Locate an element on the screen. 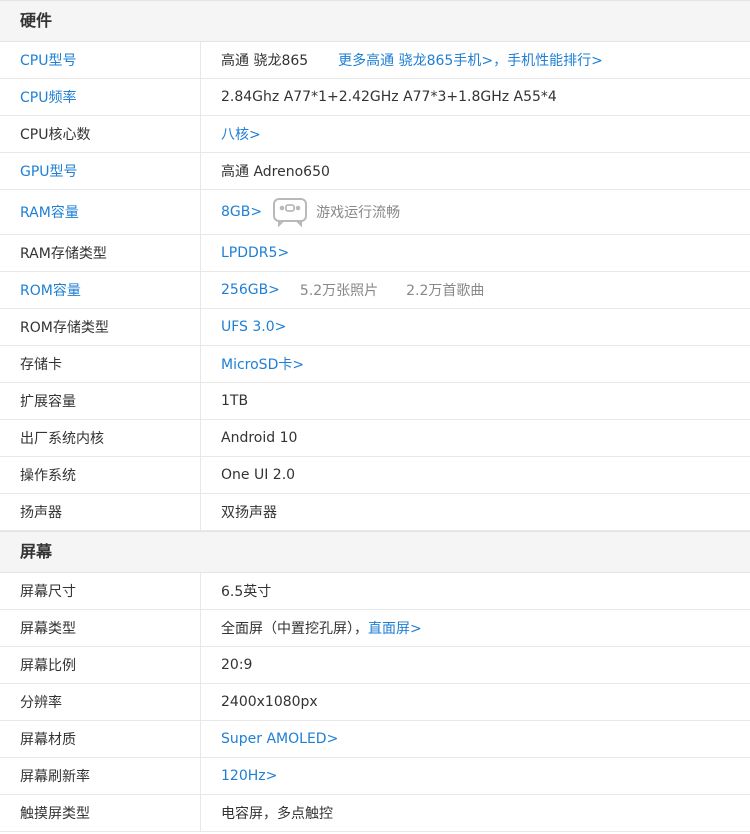 Image resolution: width=750 pixels, height=834 pixels. spec-value-rom: 256GB> 5.2万张照片 2.2万首歌曲 is located at coordinates (475, 290).